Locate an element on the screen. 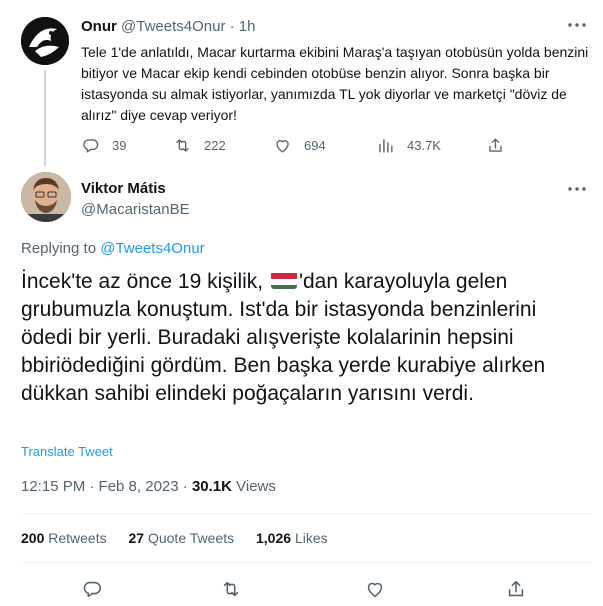 The image size is (603, 606). like-count: 694 is located at coordinates (315, 145).